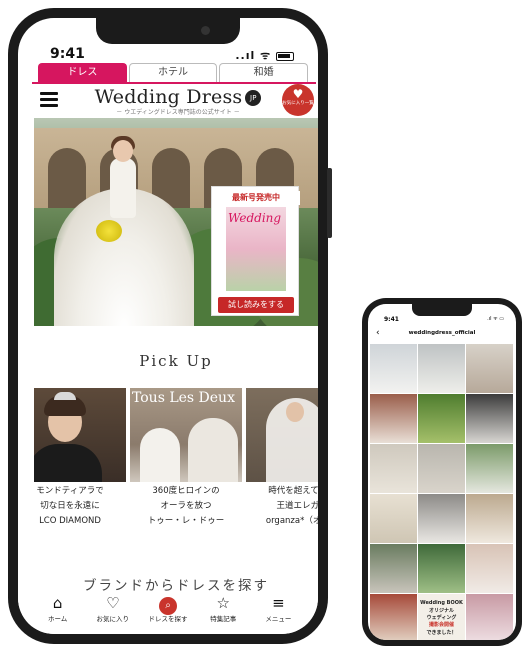 The height and width of the screenshot is (649, 529). What do you see at coordinates (223, 619) in the screenshot?
I see `nav-label: 特集記事` at bounding box center [223, 619].